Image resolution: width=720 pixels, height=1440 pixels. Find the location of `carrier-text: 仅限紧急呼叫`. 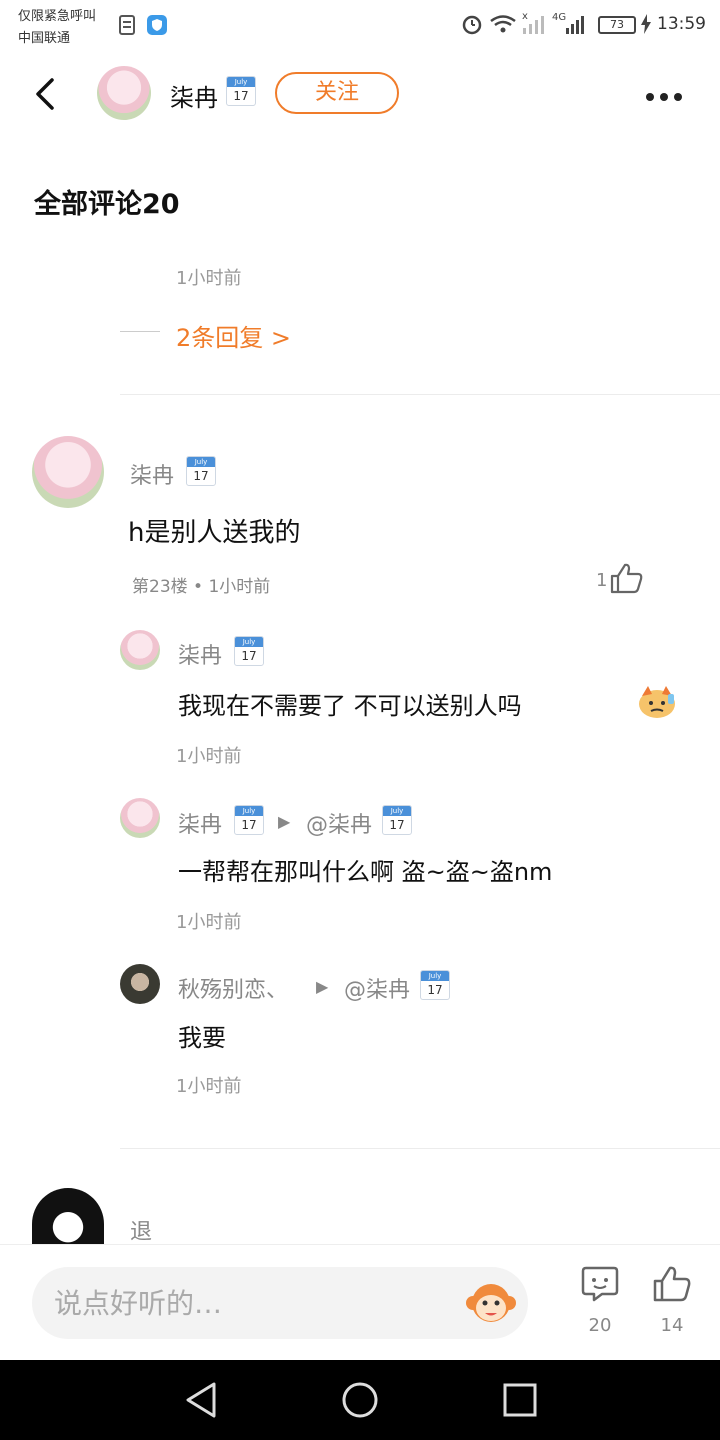

carrier-text: 仅限紧急呼叫 is located at coordinates (57, 16).